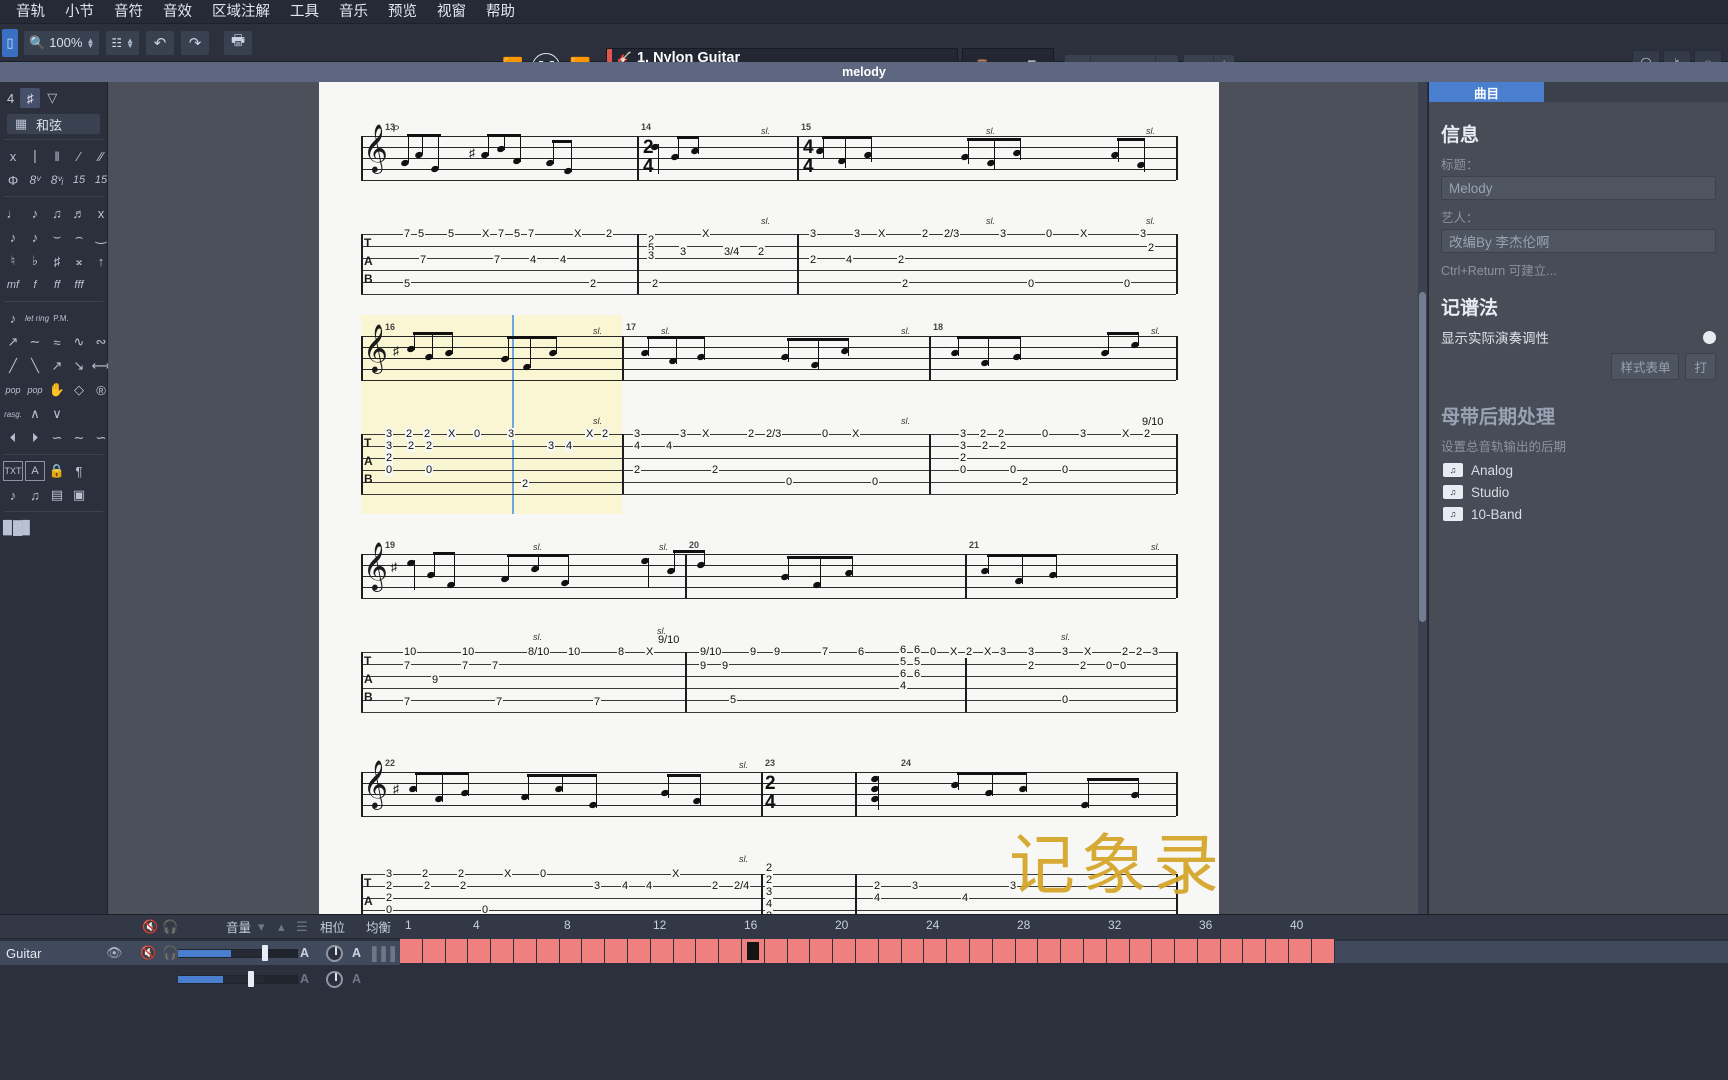 Image resolution: width=1728 pixels, height=1080 pixels. Describe the element at coordinates (13, 318) in the screenshot. I see `note-icon: ♪` at that location.